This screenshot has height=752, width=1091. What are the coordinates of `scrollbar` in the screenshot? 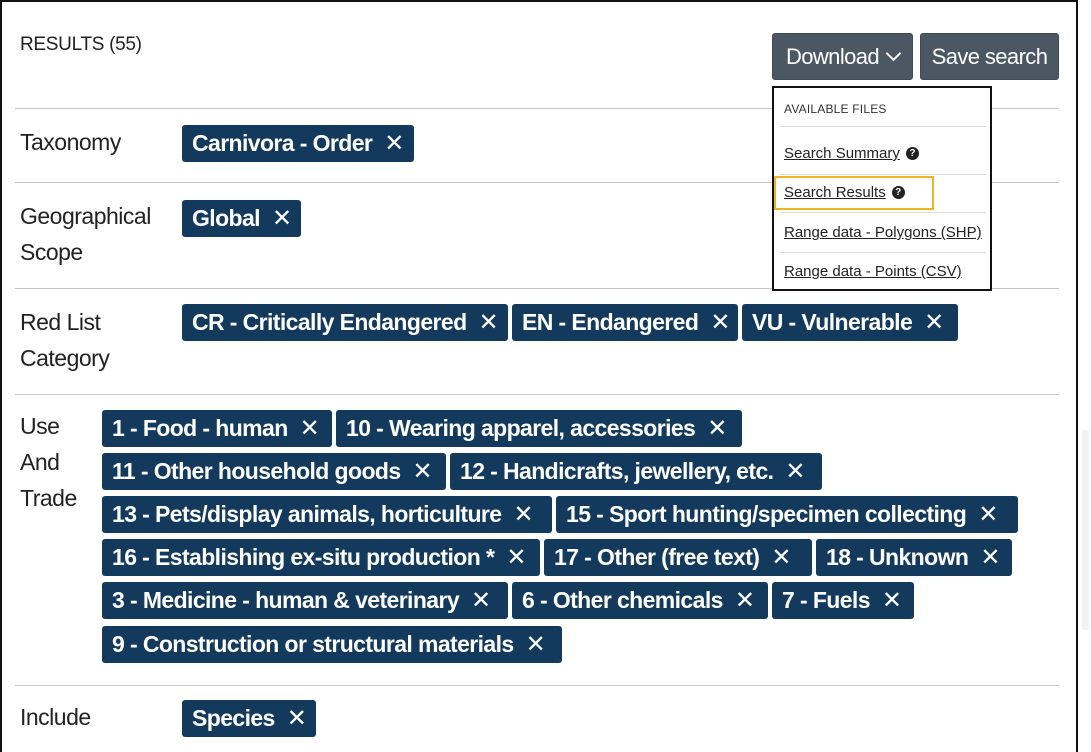 It's located at (1085, 376).